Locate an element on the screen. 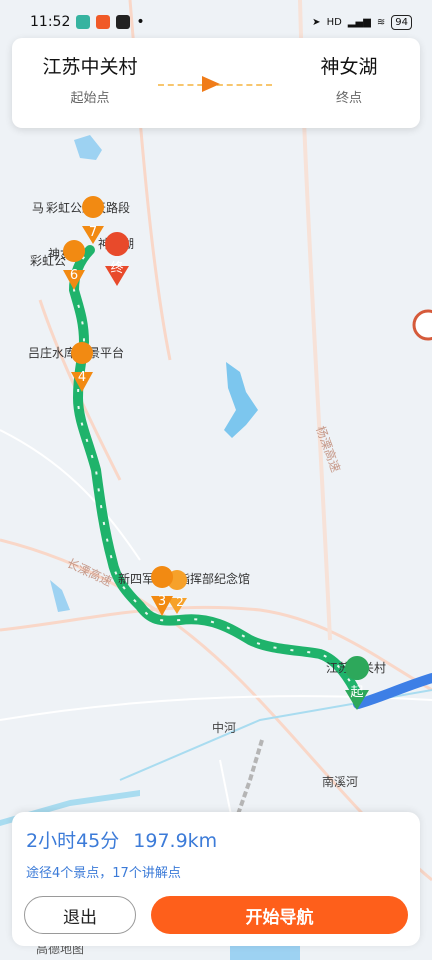 This screenshot has width=432, height=960. route-card: 江苏中关村 起始点 神女湖 终点 is located at coordinates (216, 83).